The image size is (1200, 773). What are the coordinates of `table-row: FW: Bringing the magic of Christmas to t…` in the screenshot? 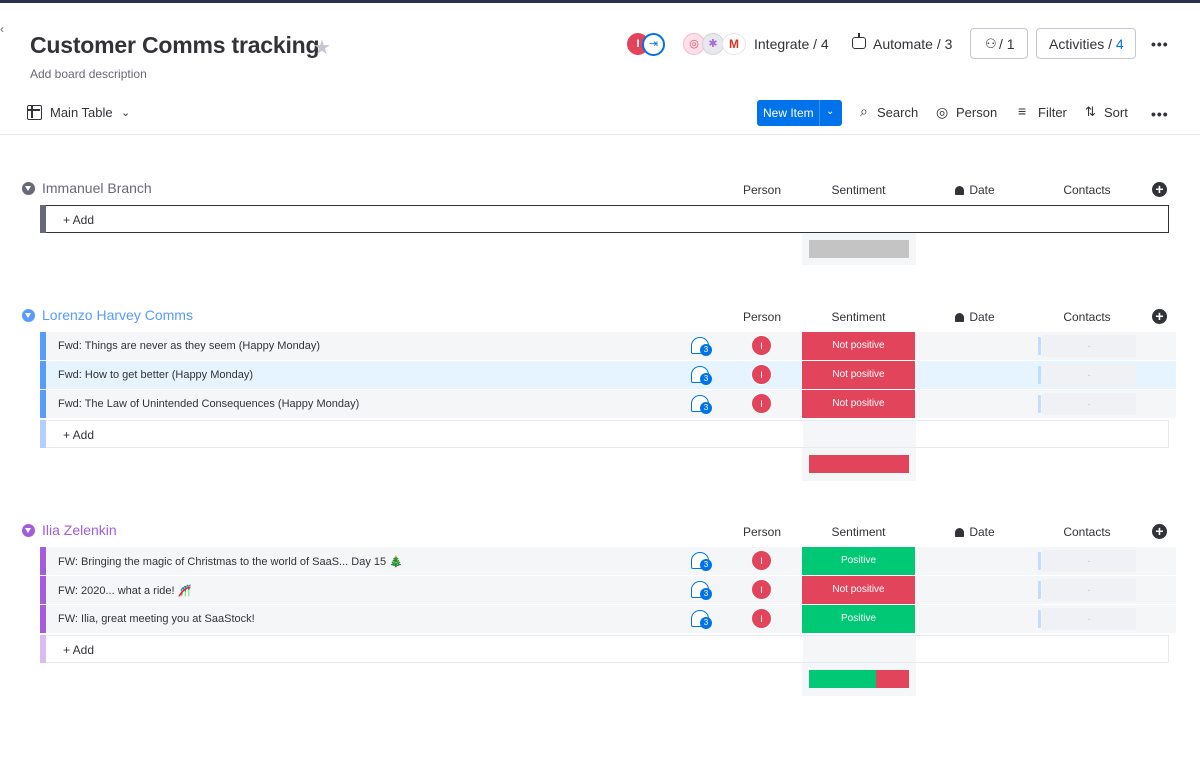 It's located at (608, 561).